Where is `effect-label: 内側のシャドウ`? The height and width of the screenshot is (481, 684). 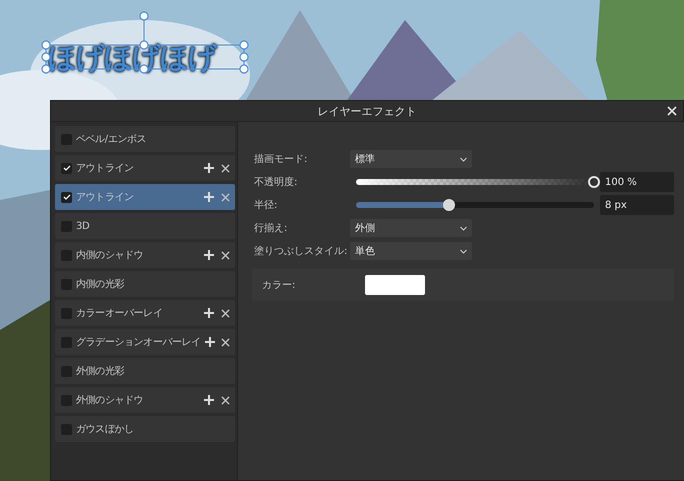
effect-label: 内側のシャドウ is located at coordinates (110, 255).